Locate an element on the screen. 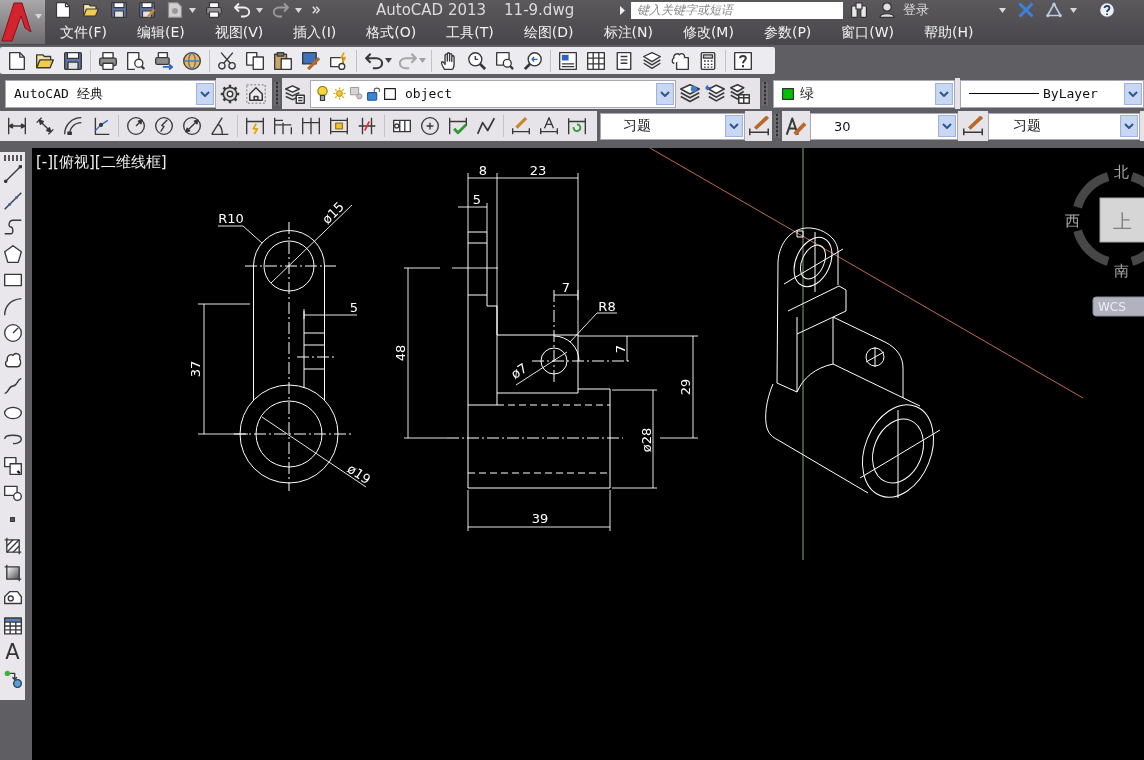 This screenshot has width=1144, height=760. menu-item: 视图(V) is located at coordinates (239, 32).